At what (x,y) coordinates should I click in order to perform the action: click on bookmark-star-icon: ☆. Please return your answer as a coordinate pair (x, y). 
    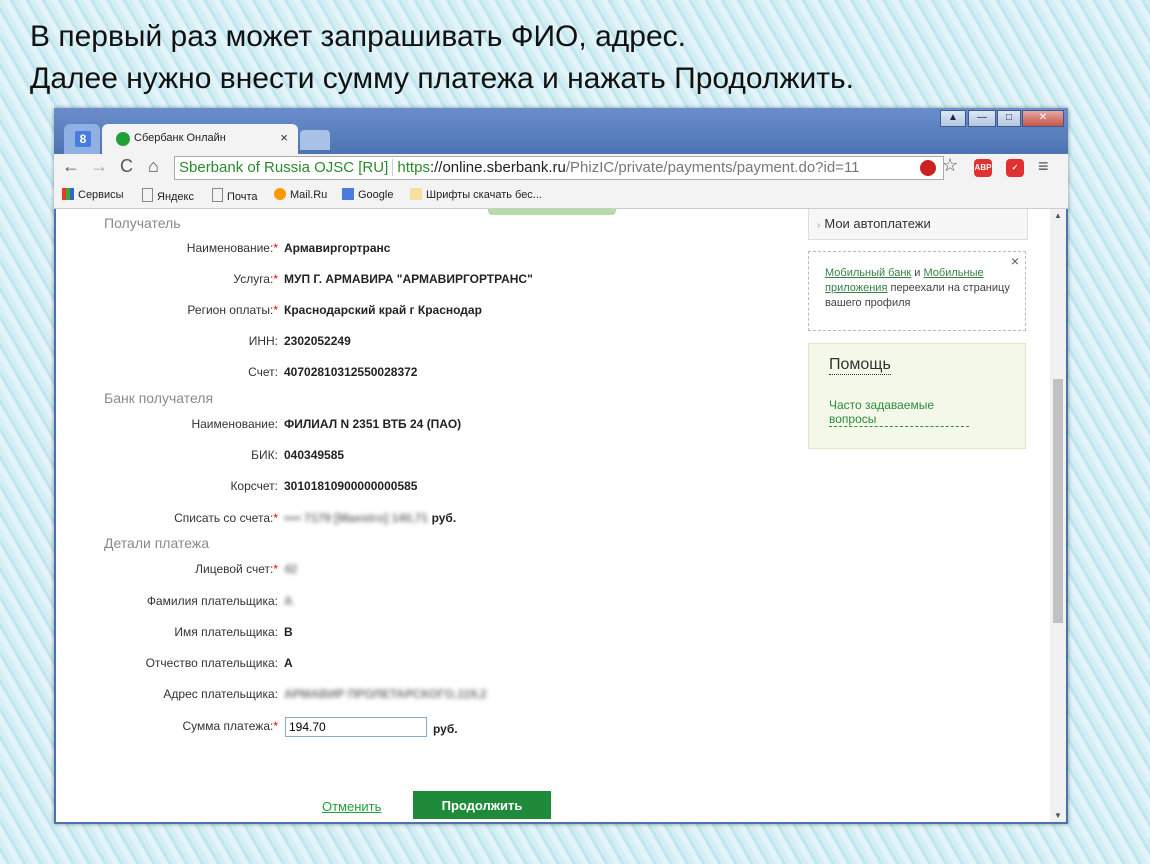
    Looking at the image, I should click on (950, 165).